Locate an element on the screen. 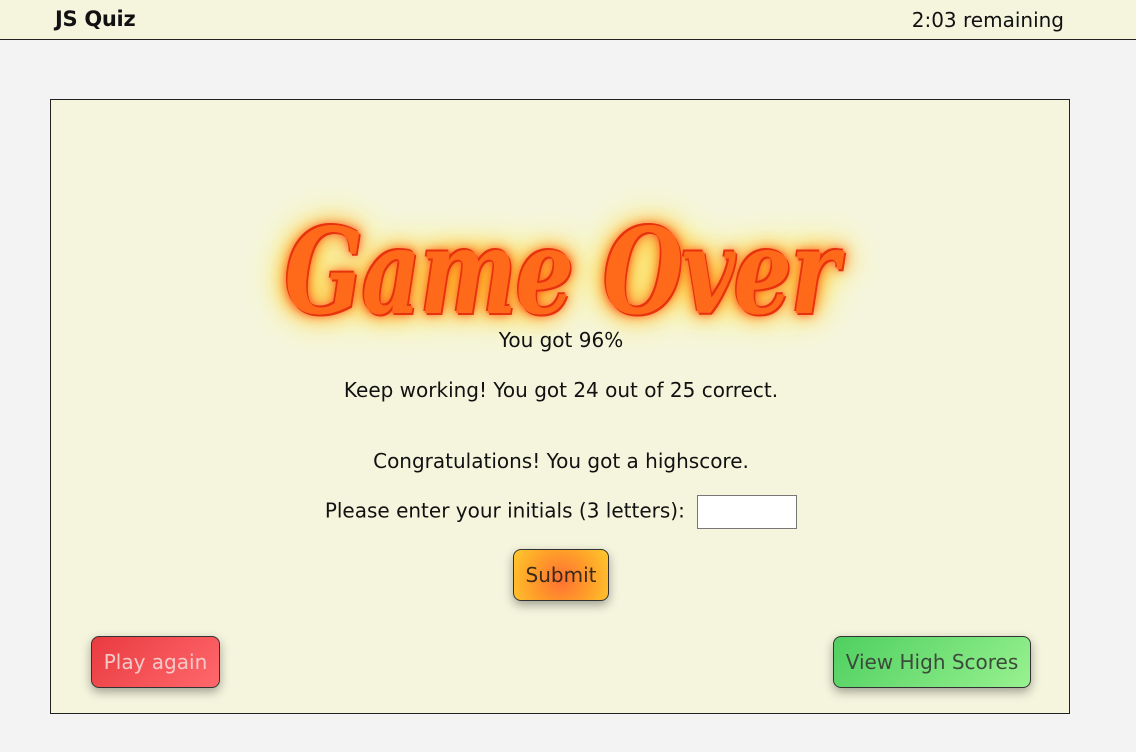  highscore-message: Congratulations! You got a highscore. is located at coordinates (561, 461).